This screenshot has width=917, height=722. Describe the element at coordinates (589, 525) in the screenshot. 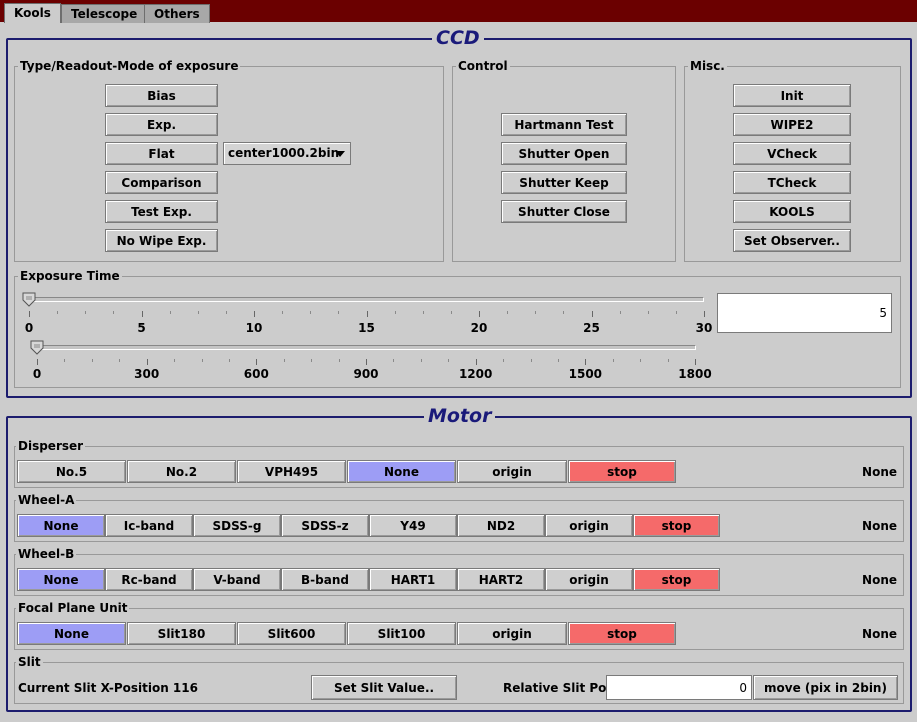

I see `wheel-a-origin-button: origin` at that location.